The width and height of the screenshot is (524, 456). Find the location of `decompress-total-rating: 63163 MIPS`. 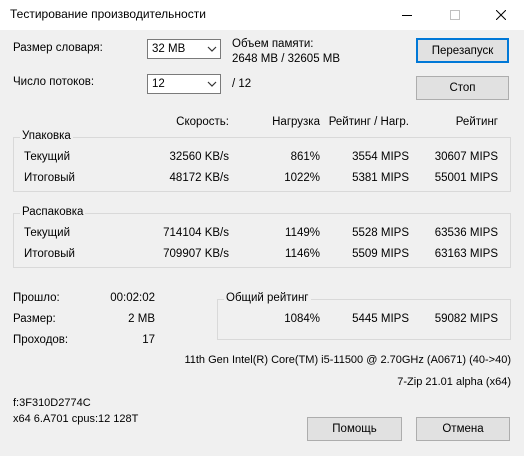

decompress-total-rating: 63163 MIPS is located at coordinates (466, 254).